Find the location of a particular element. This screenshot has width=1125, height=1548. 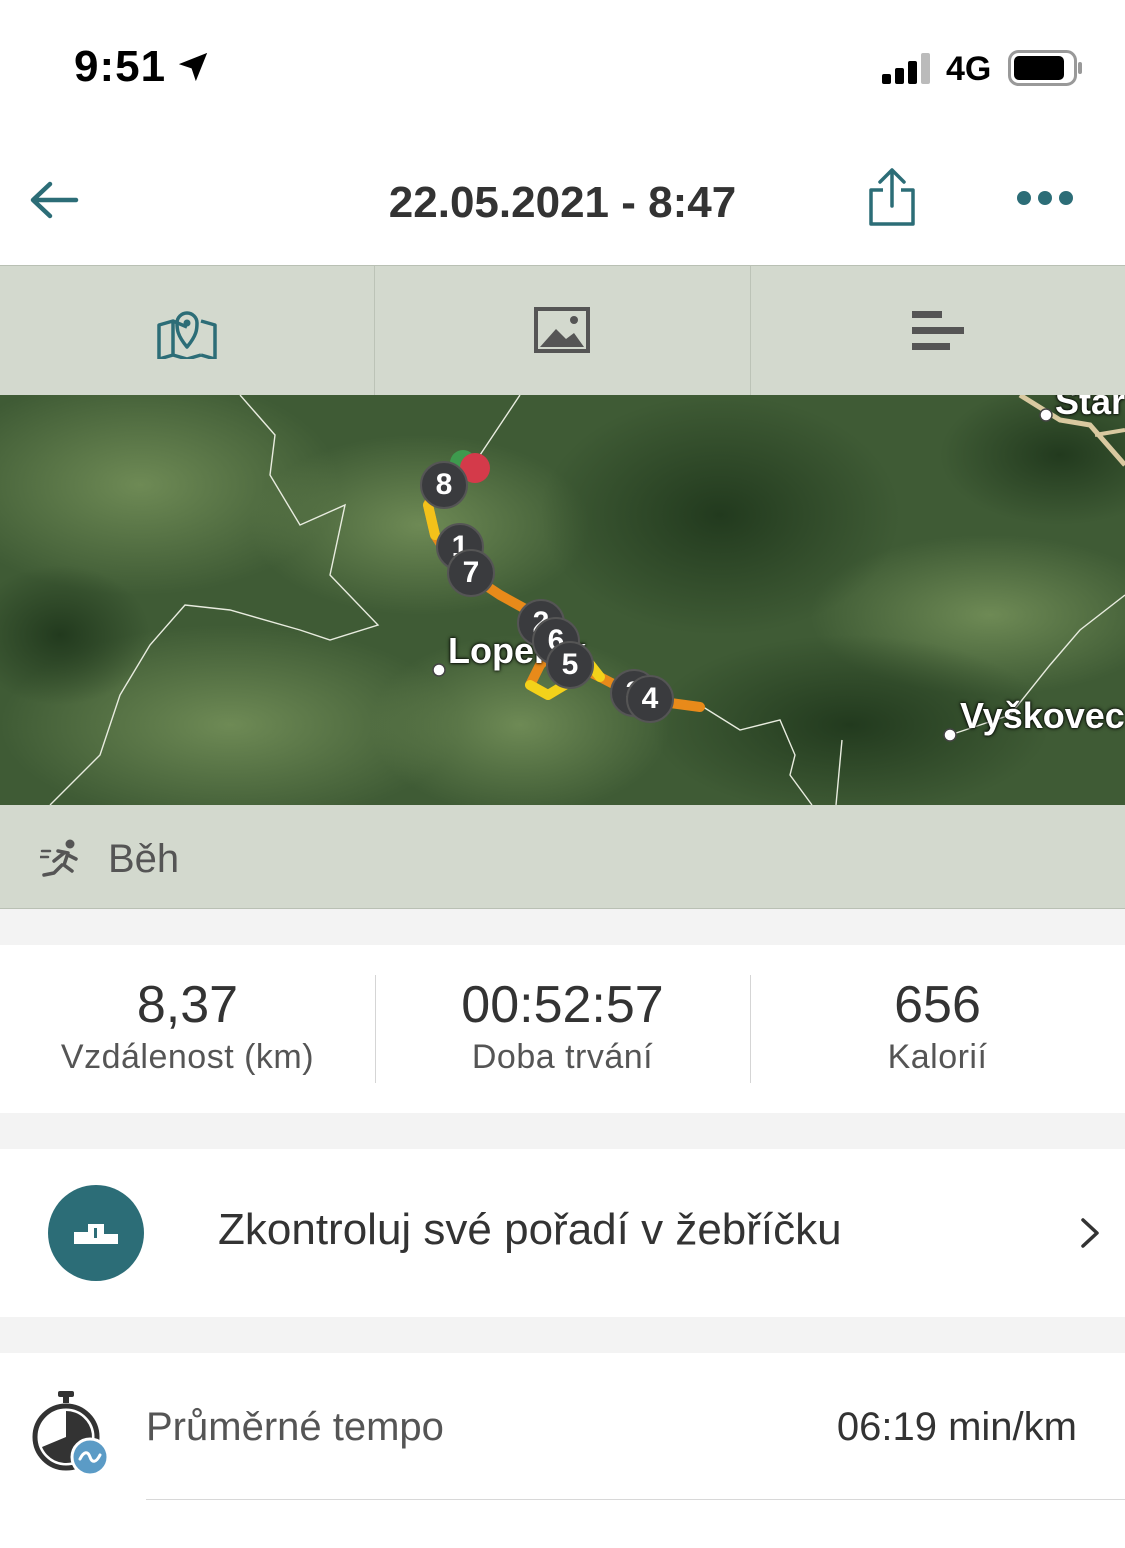

podium-icon is located at coordinates (96, 1234).